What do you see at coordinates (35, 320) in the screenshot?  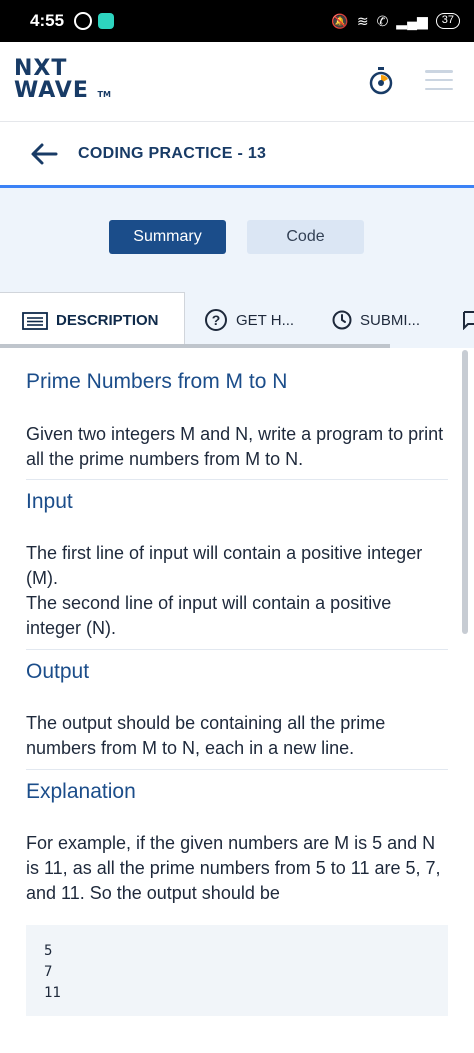 I see `description-icon` at bounding box center [35, 320].